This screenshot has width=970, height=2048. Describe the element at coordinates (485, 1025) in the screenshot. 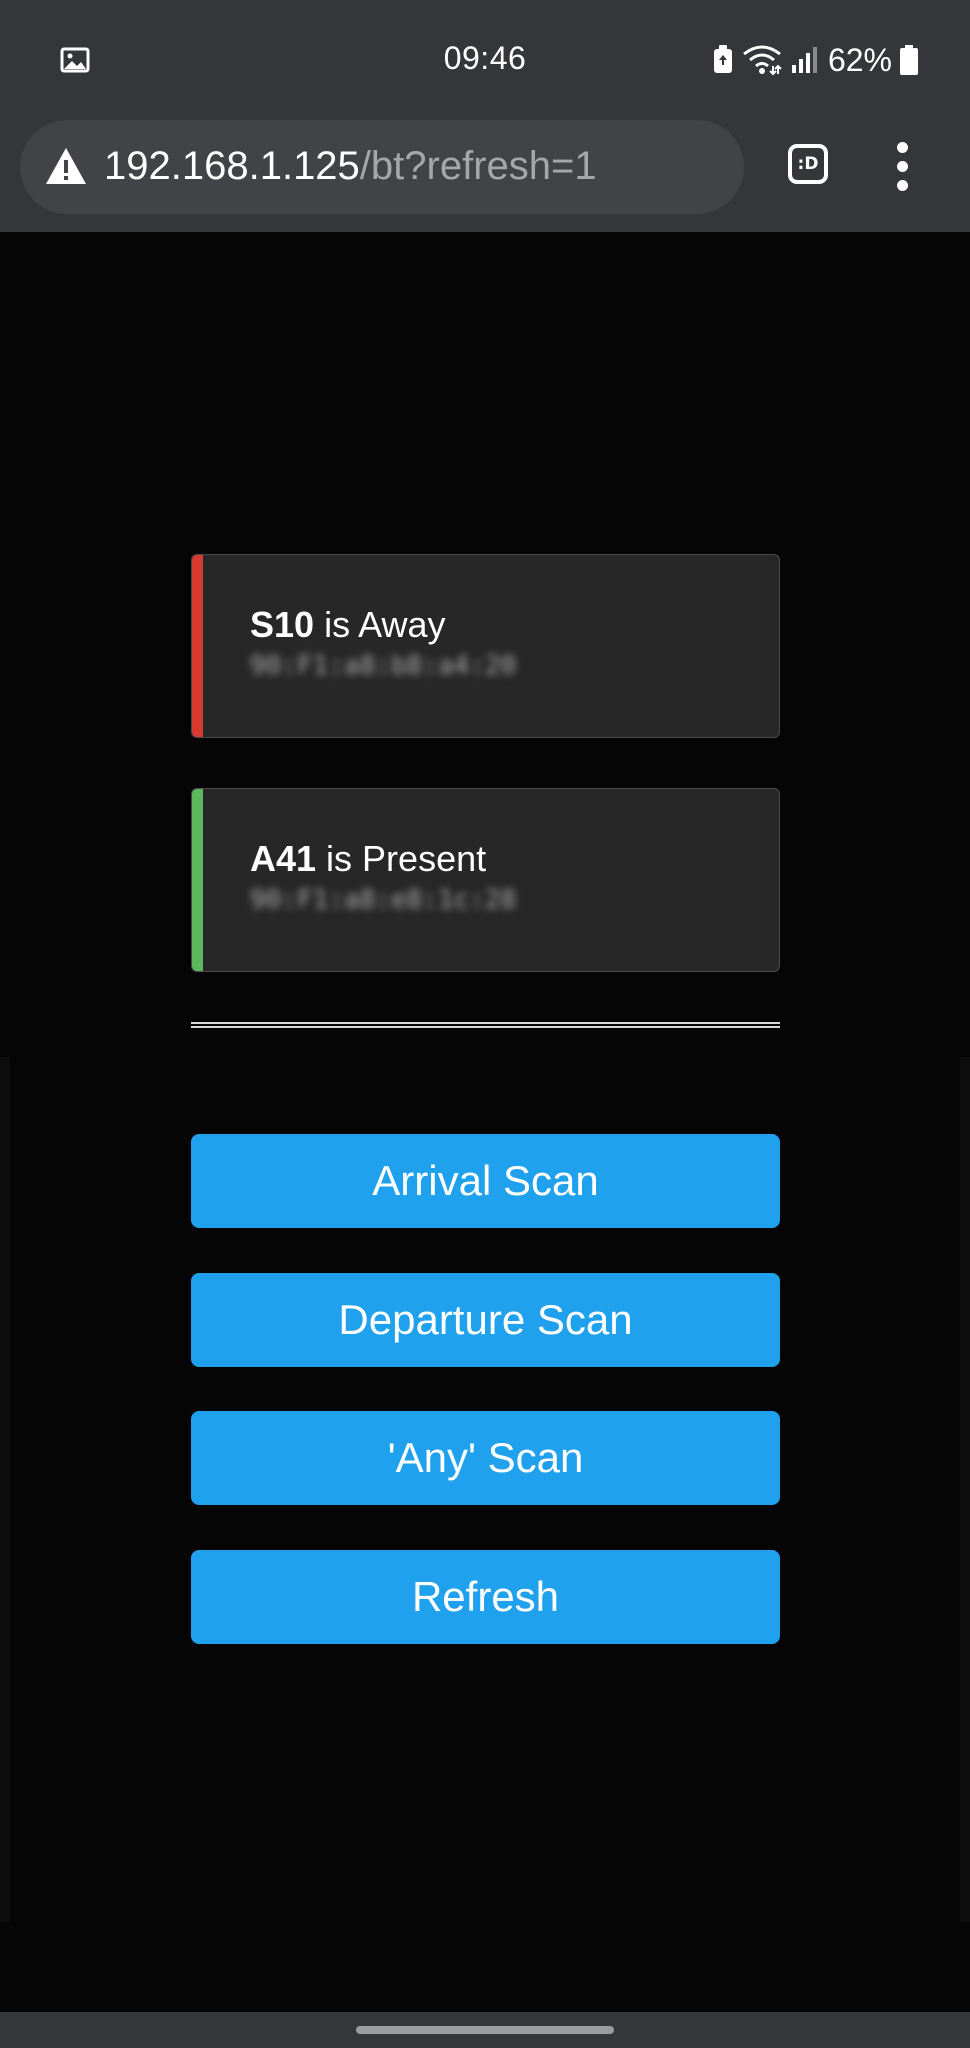

I see `divider` at that location.